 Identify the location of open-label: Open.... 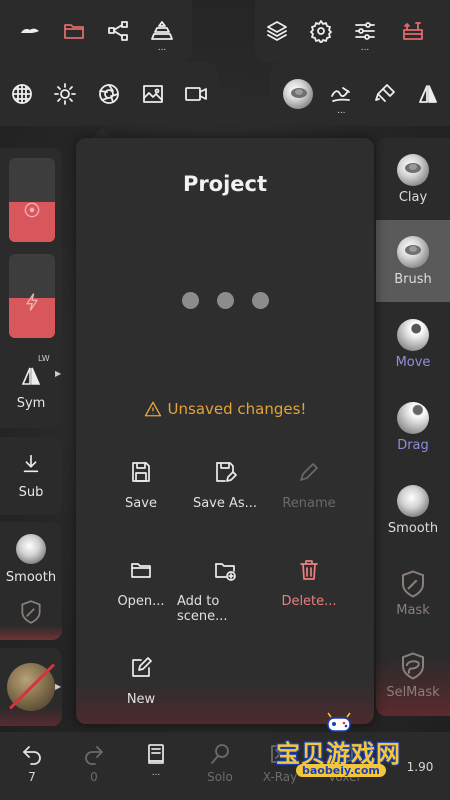
(141, 601).